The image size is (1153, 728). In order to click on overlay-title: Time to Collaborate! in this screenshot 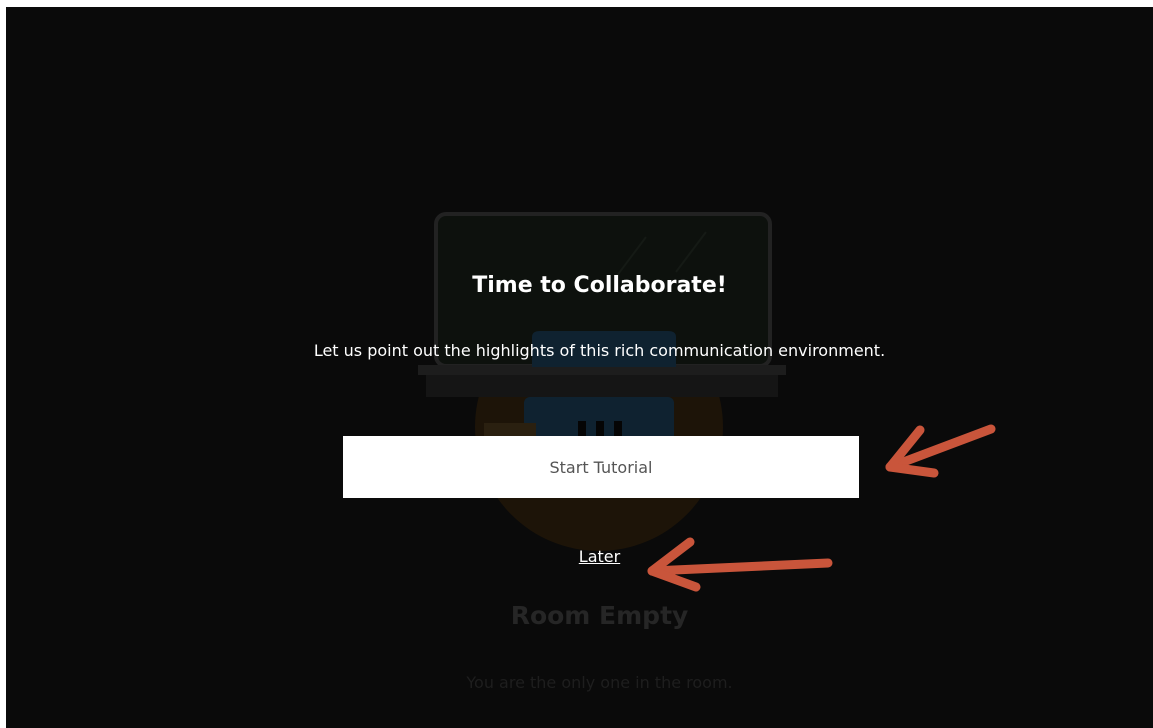, I will do `click(599, 285)`.